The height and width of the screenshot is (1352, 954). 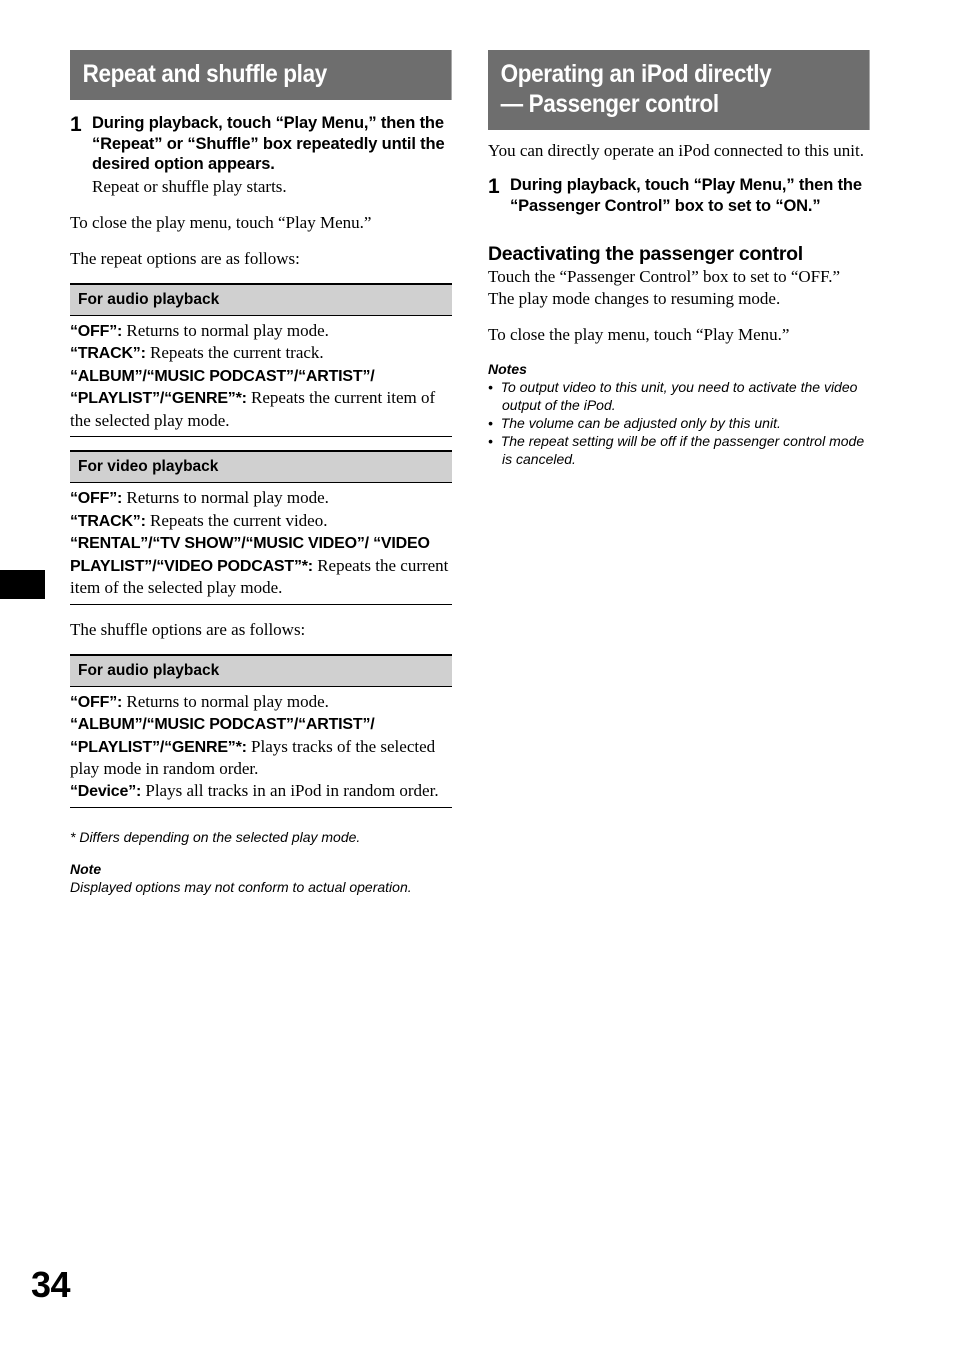 I want to click on repeat-options-intro: The repeat options are as follows:, so click(x=185, y=258).